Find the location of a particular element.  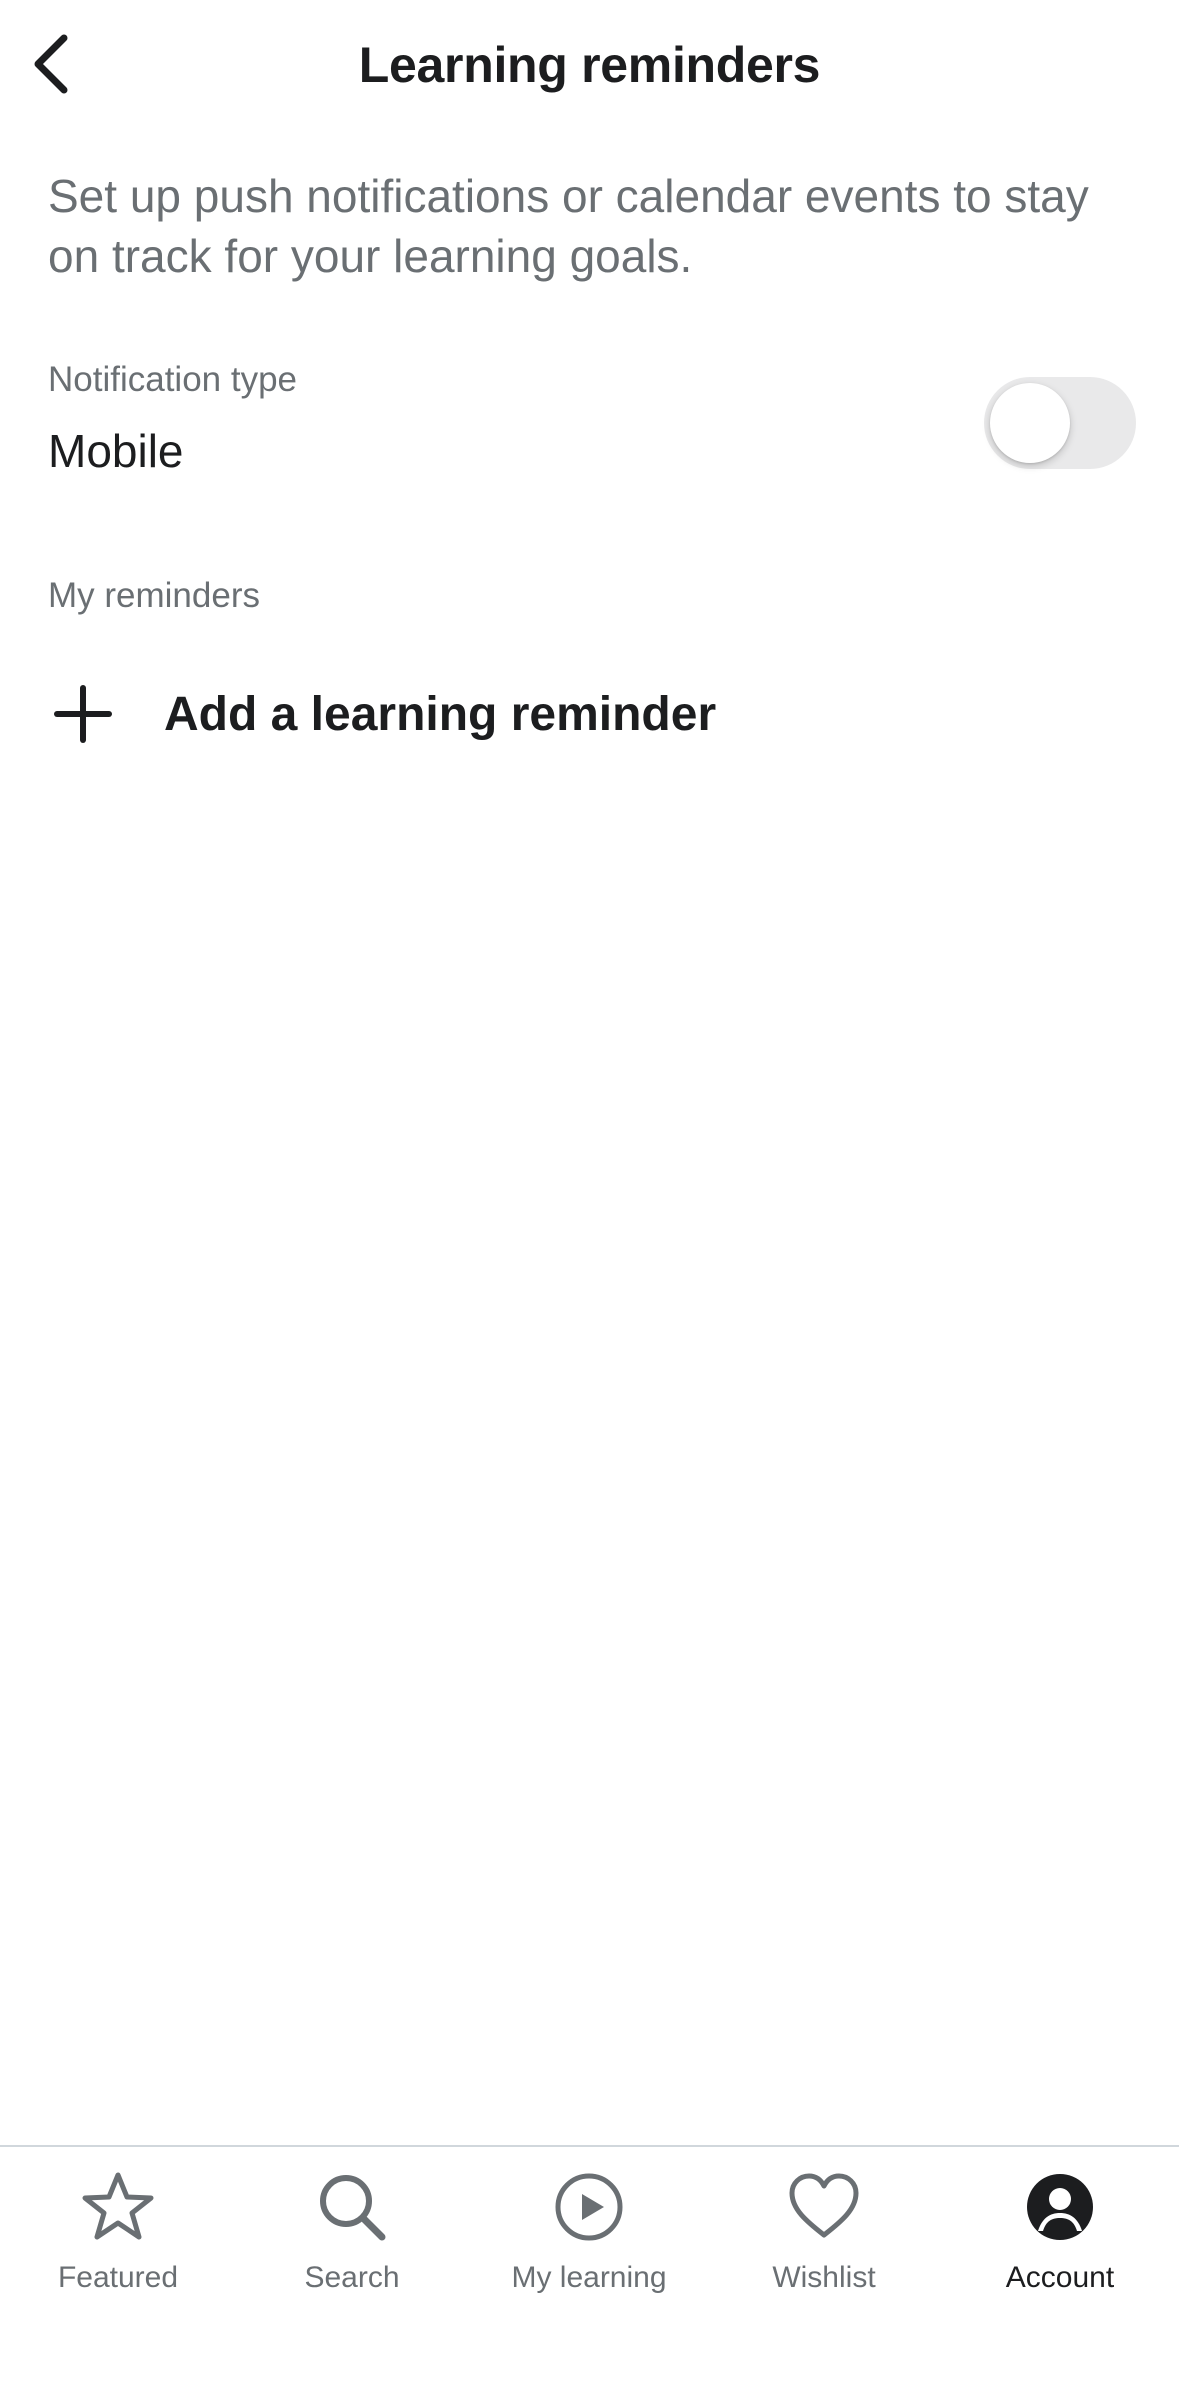

header: Learning reminders is located at coordinates (589, 67).